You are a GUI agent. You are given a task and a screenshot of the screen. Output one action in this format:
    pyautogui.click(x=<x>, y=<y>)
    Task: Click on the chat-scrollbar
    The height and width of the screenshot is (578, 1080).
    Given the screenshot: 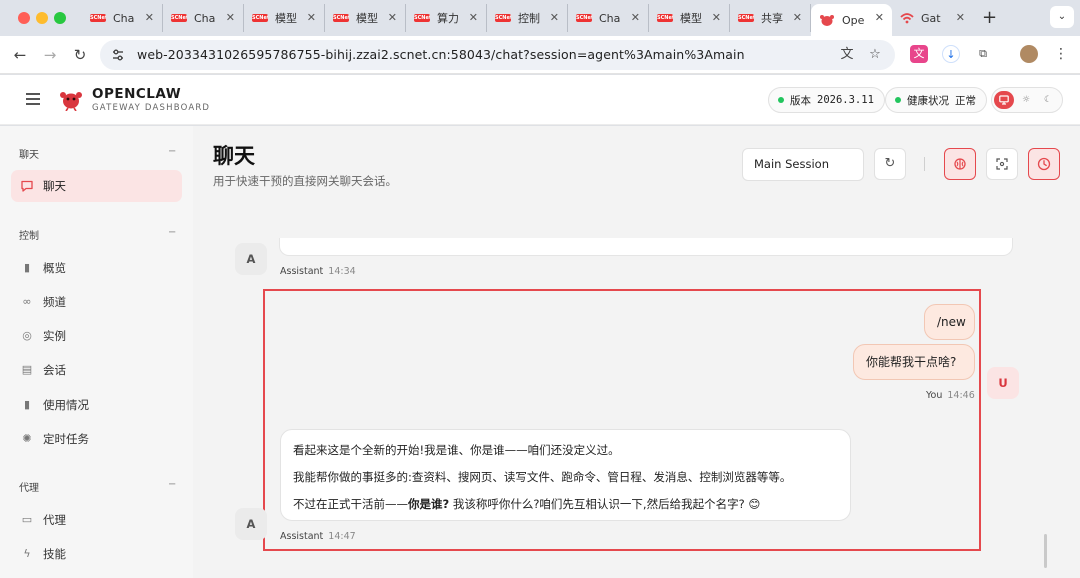 What is the action you would take?
    pyautogui.click(x=1045, y=551)
    